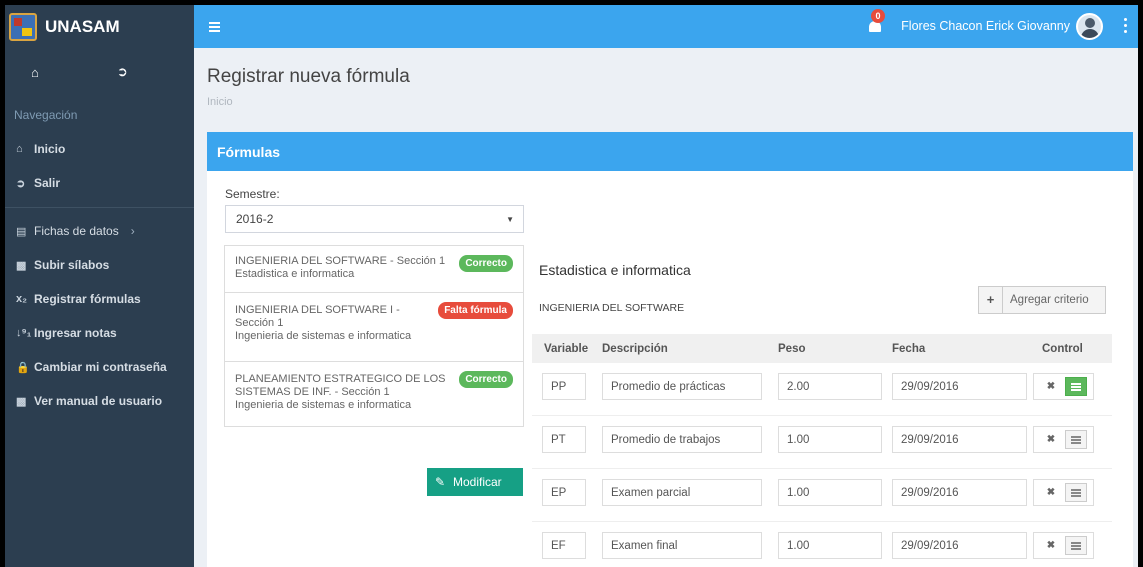 This screenshot has height=567, width=1143. I want to click on subscript-icon: x₂, so click(22, 299).